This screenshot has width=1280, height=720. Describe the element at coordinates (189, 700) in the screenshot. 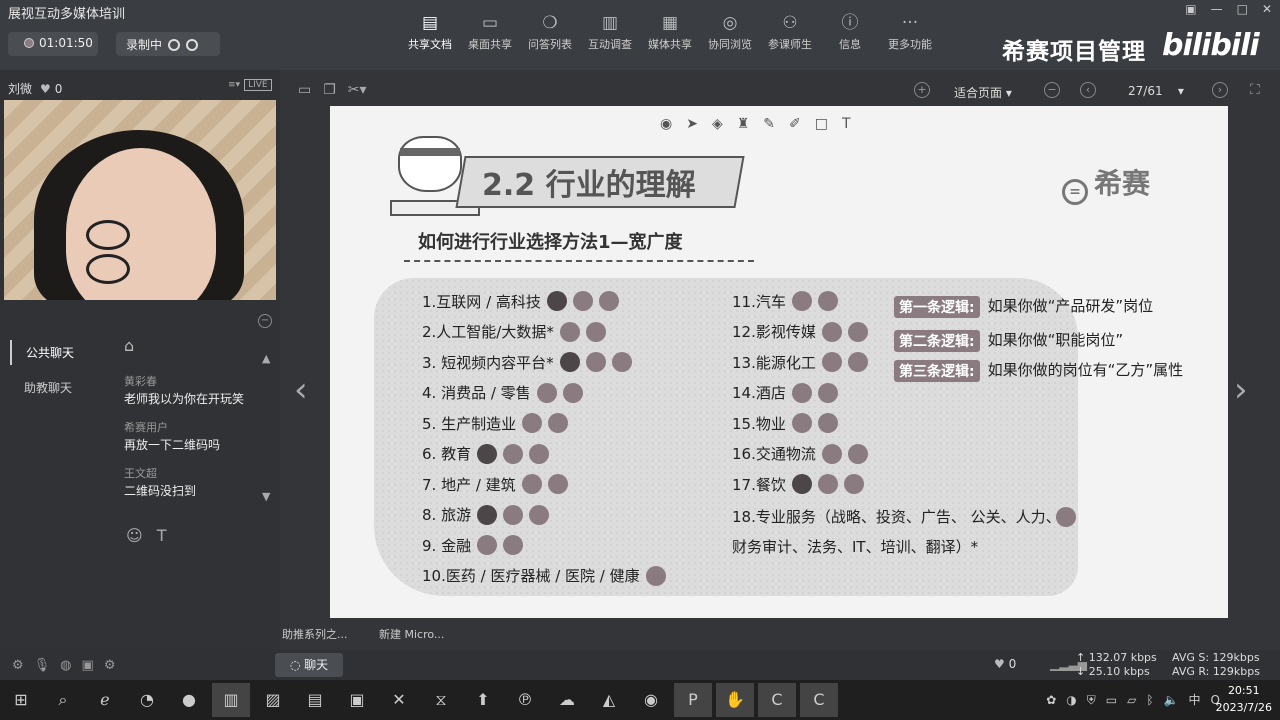

I see `obs-icon: ●` at that location.